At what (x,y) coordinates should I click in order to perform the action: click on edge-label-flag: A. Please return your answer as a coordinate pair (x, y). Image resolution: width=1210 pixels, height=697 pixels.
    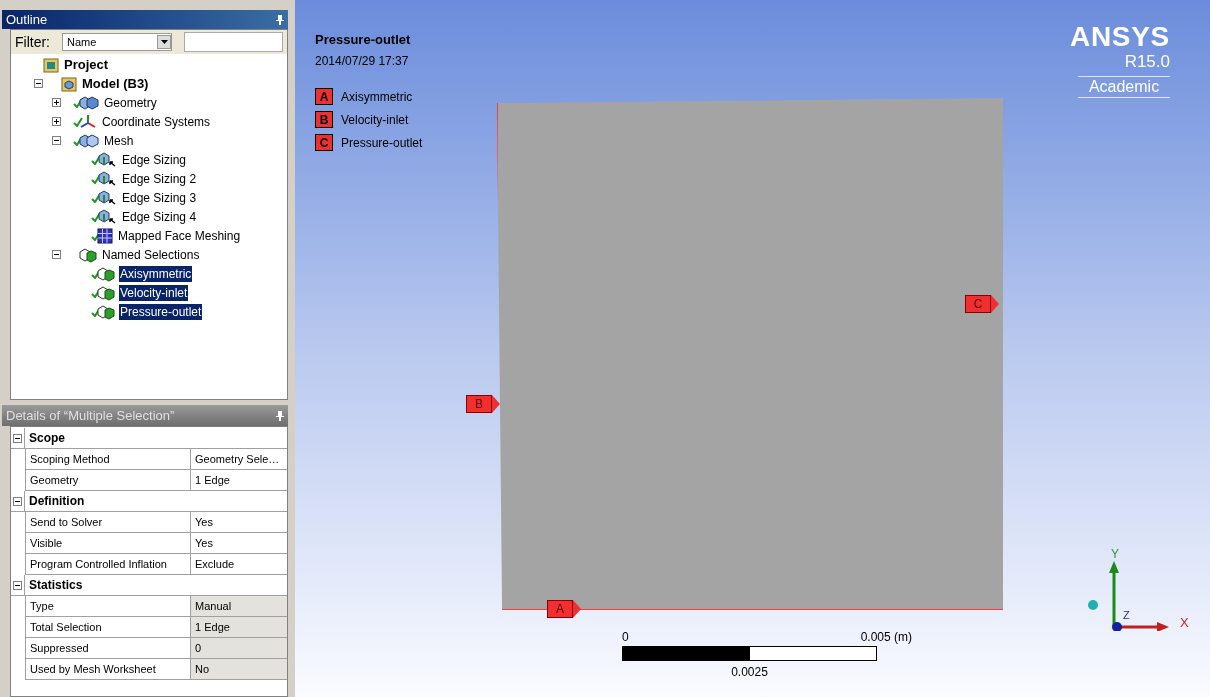
    Looking at the image, I should click on (564, 609).